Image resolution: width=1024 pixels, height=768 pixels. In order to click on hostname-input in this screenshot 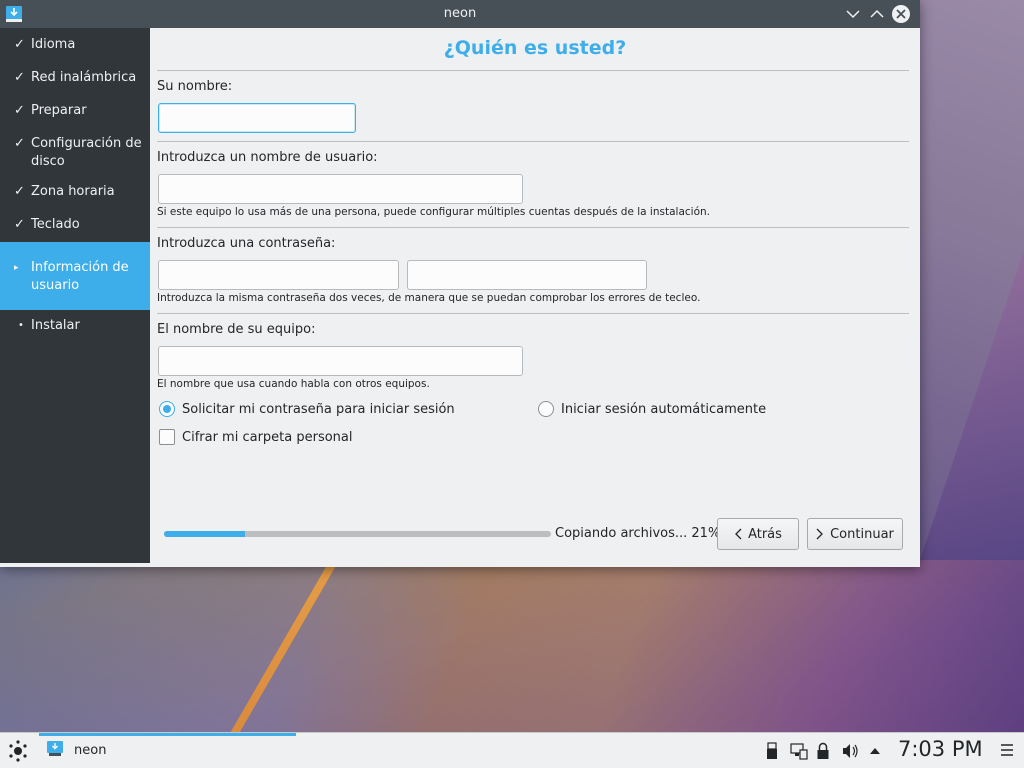, I will do `click(340, 361)`.